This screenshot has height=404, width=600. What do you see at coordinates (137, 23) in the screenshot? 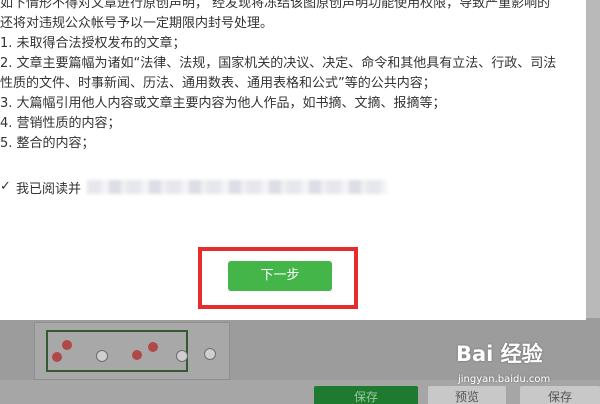
I see `notice-line: 还将对违规公众帐号予以一定期限内封号处理。` at bounding box center [137, 23].